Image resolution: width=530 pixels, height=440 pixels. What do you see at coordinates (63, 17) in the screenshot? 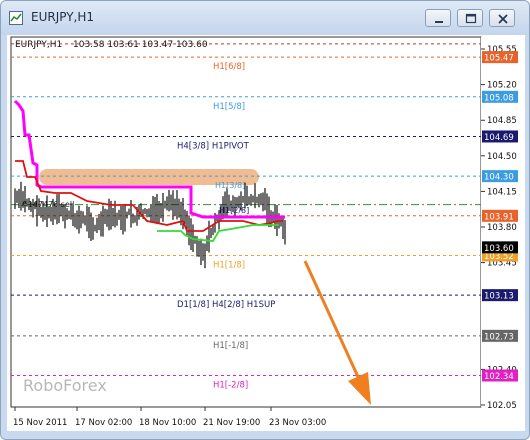
I see `window-title: EURJPY,H1` at bounding box center [63, 17].